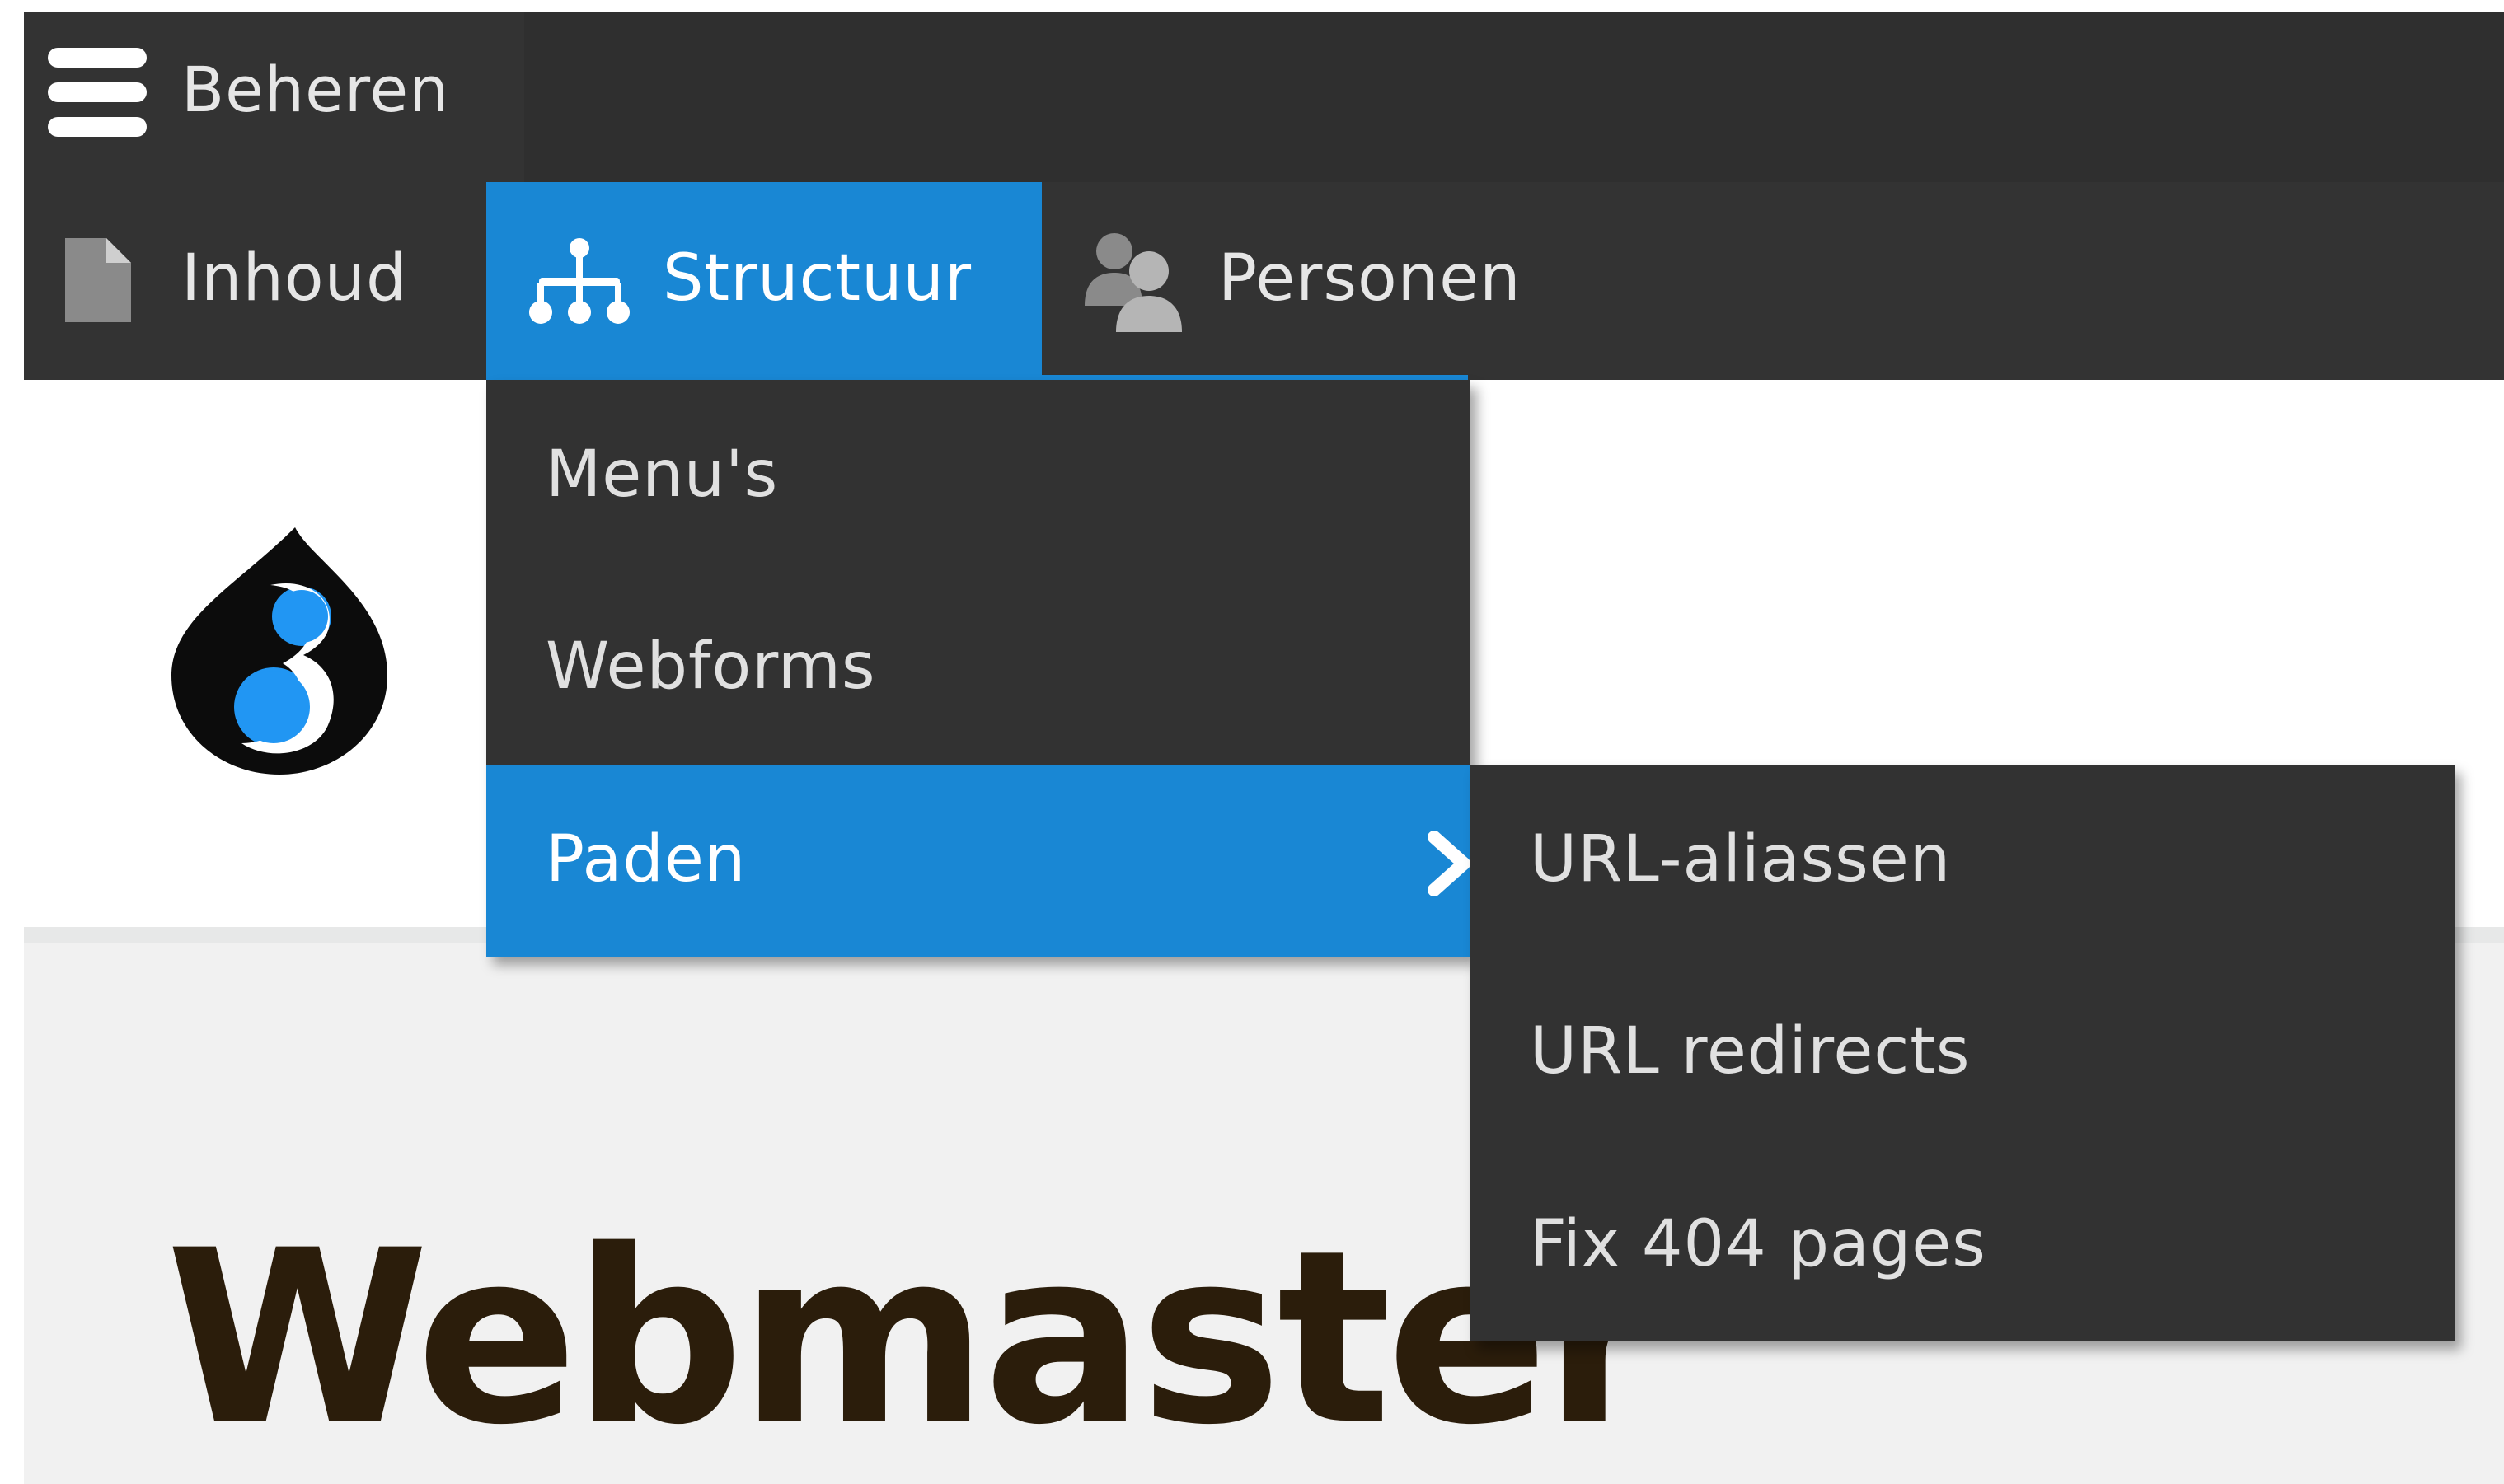 The height and width of the screenshot is (1484, 2504). Describe the element at coordinates (315, 90) in the screenshot. I see `manage-label: Beheren` at that location.